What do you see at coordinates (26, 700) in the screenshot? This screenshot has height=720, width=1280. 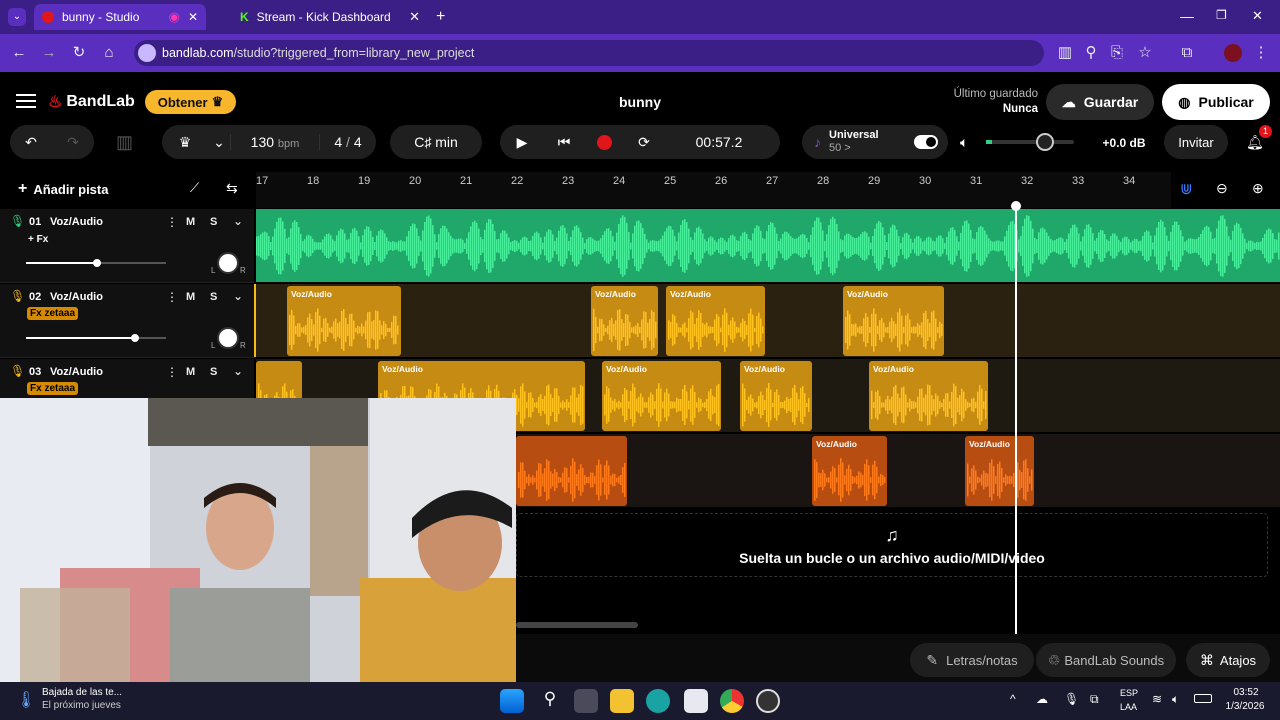 I see `weather-icon: 🌡︎` at bounding box center [26, 700].